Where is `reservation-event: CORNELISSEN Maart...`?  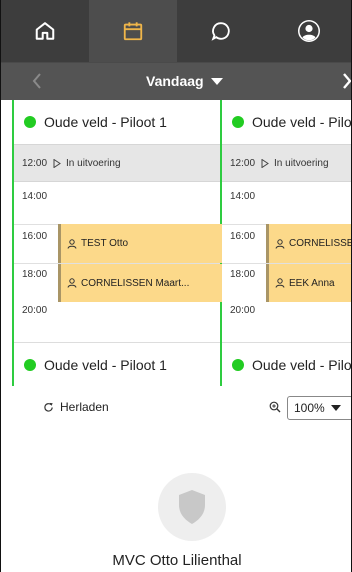 reservation-event: CORNELISSEN Maart... is located at coordinates (140, 283).